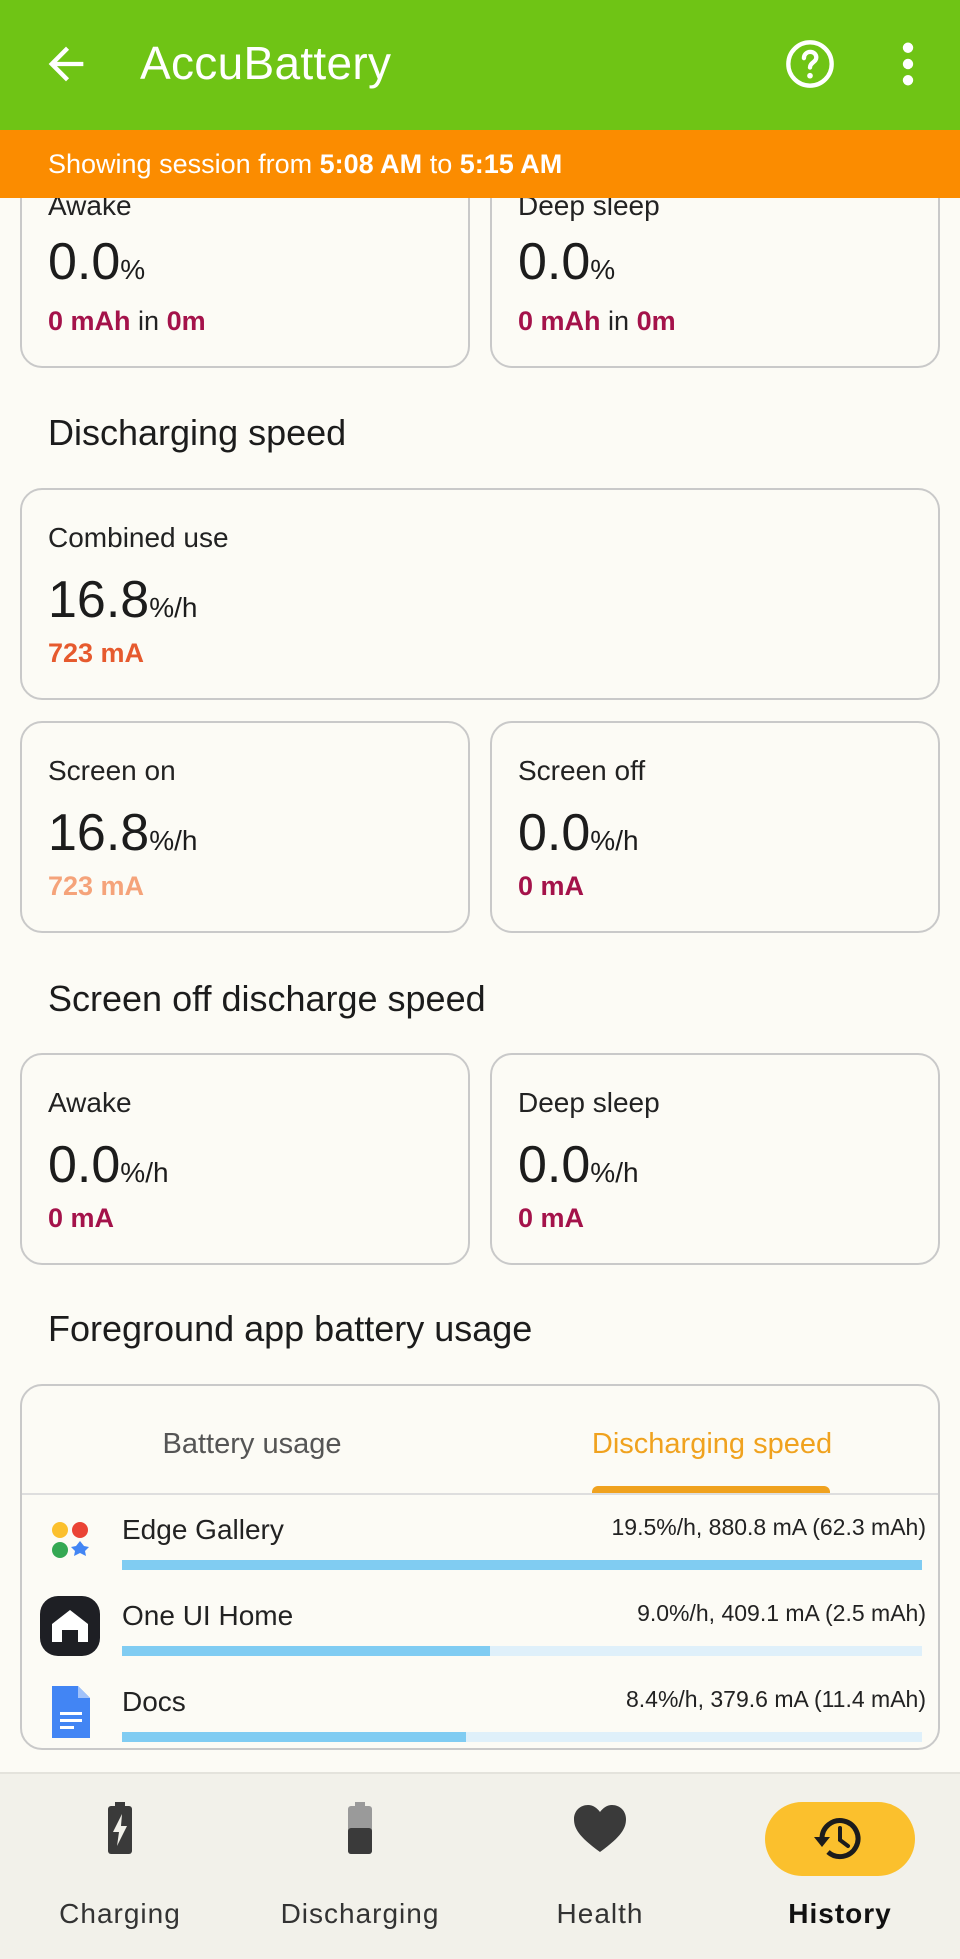 This screenshot has height=1959, width=960. Describe the element at coordinates (775, 1699) in the screenshot. I see `app-stat: 8.4%/h, 379.6 mA (11.4 mAh)` at that location.